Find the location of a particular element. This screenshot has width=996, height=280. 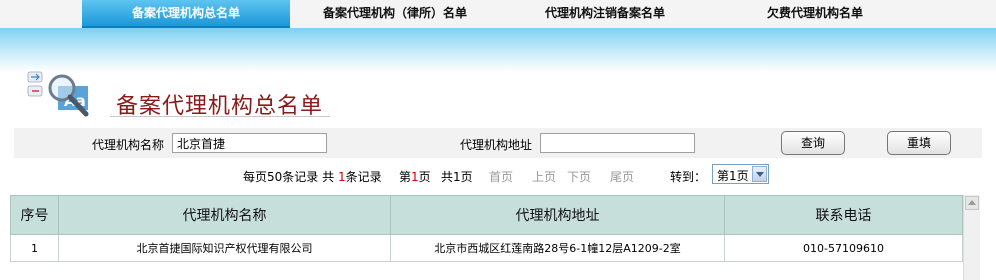

vertical-scrollbar is located at coordinates (971, 237).